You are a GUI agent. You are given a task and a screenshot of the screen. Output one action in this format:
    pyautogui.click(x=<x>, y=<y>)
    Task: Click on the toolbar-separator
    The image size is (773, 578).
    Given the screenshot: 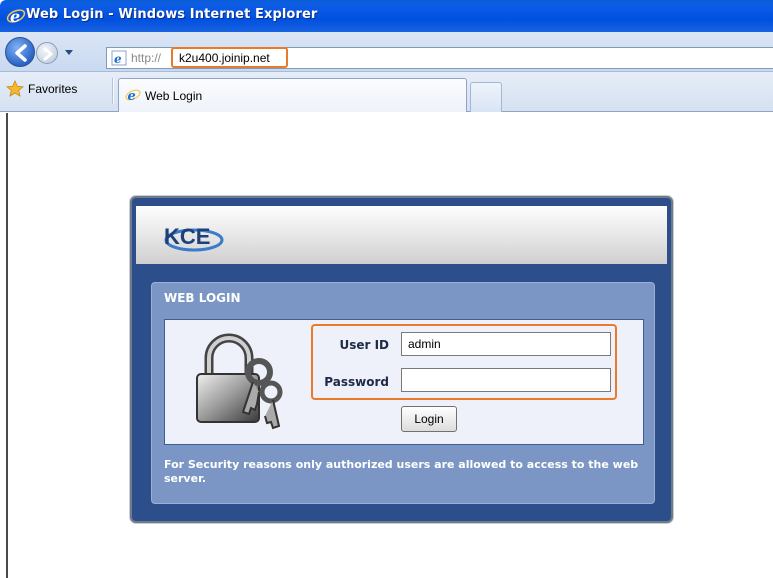 What is the action you would take?
    pyautogui.click(x=113, y=91)
    